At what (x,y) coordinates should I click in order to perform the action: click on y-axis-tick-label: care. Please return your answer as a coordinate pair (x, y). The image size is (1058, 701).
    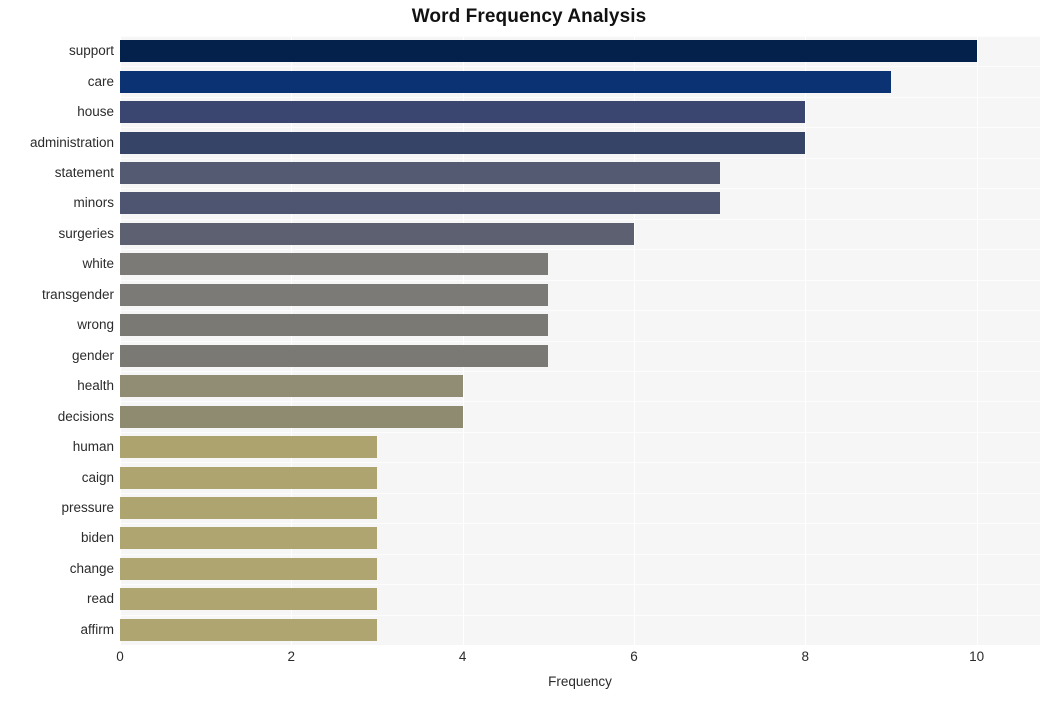
    Looking at the image, I should click on (100, 81).